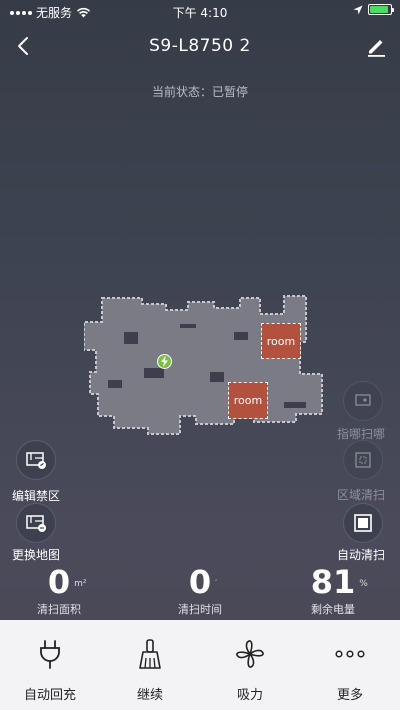 The height and width of the screenshot is (710, 400). Describe the element at coordinates (150, 654) in the screenshot. I see `broom-icon` at that location.